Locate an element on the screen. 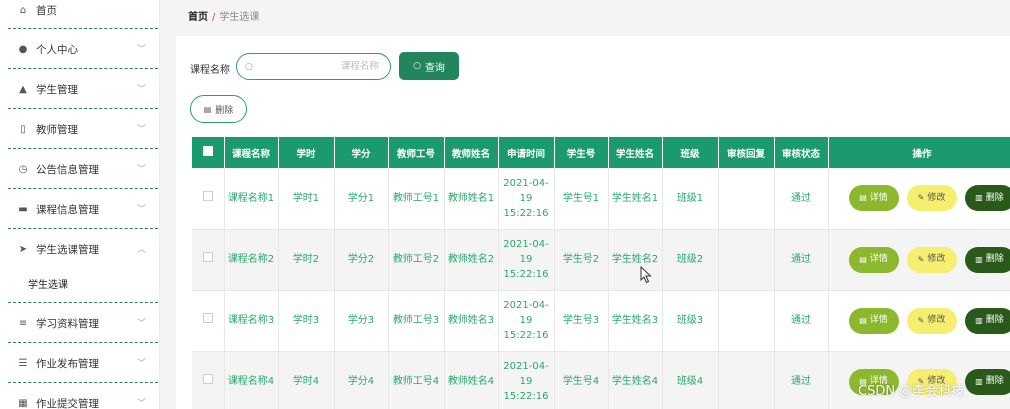 Image resolution: width=1010 pixels, height=409 pixels. select-all-checkbox is located at coordinates (207, 151).